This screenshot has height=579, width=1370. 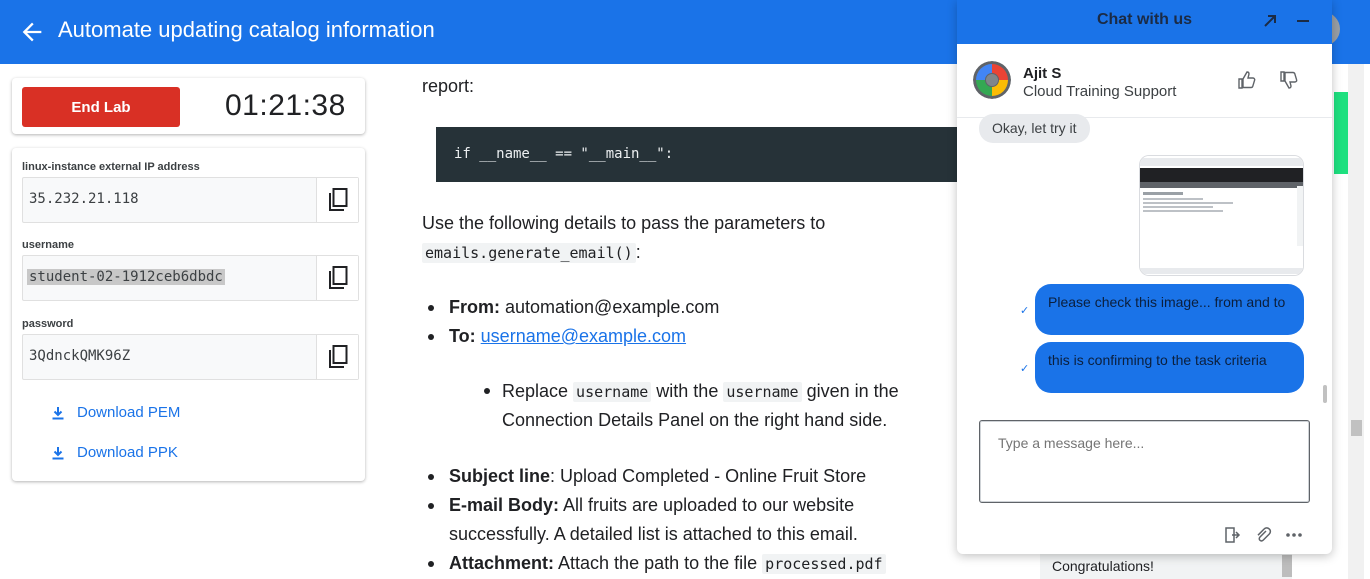 I want to click on progress-tab, so click(x=1341, y=133).